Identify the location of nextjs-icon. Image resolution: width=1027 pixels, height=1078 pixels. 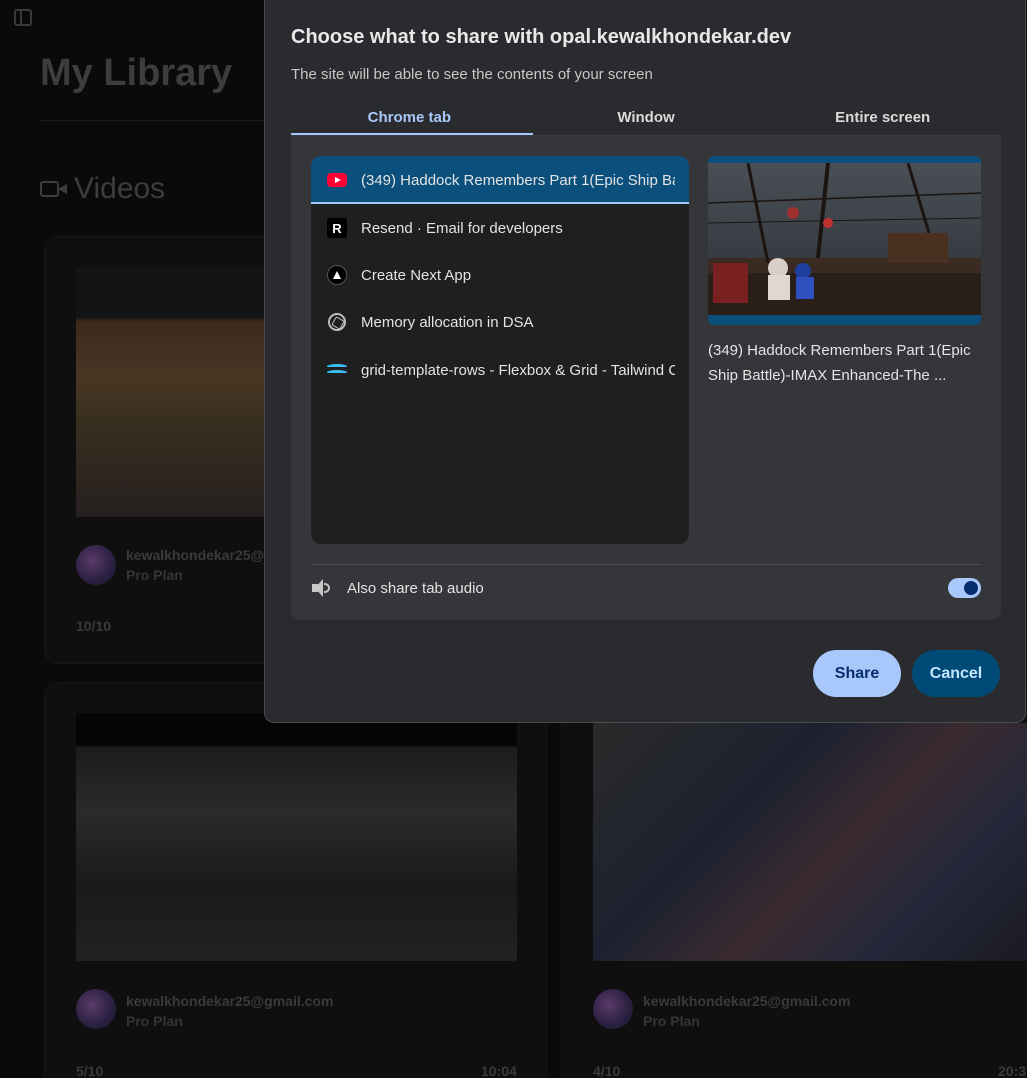
(337, 275).